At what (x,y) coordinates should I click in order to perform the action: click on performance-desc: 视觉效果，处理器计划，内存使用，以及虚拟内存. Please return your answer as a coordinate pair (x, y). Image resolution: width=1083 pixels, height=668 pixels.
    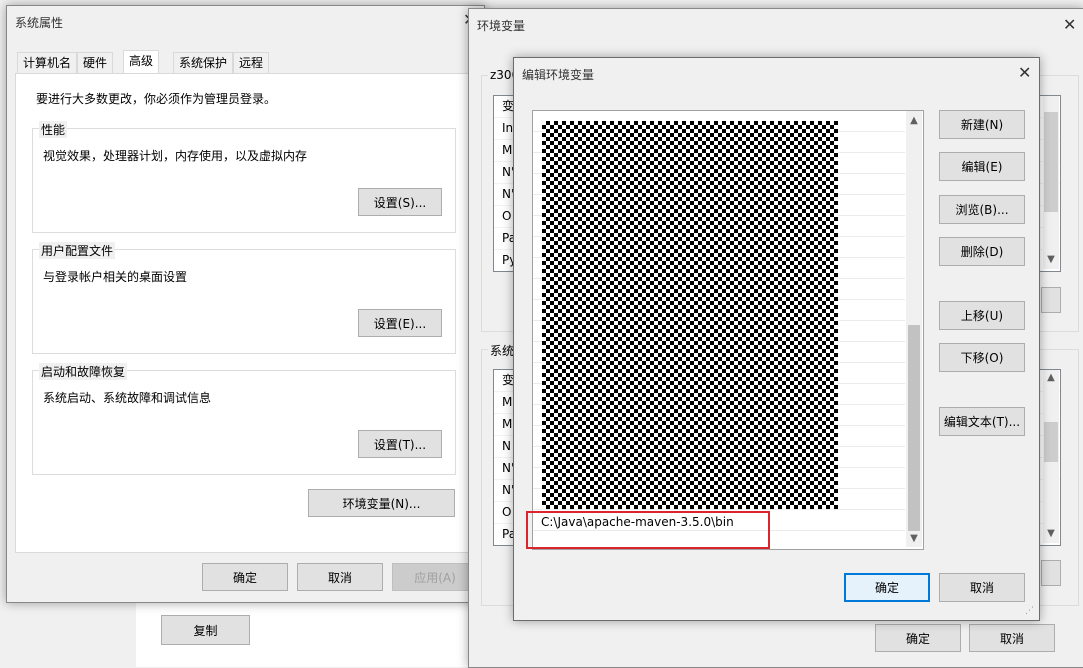
    Looking at the image, I should click on (175, 156).